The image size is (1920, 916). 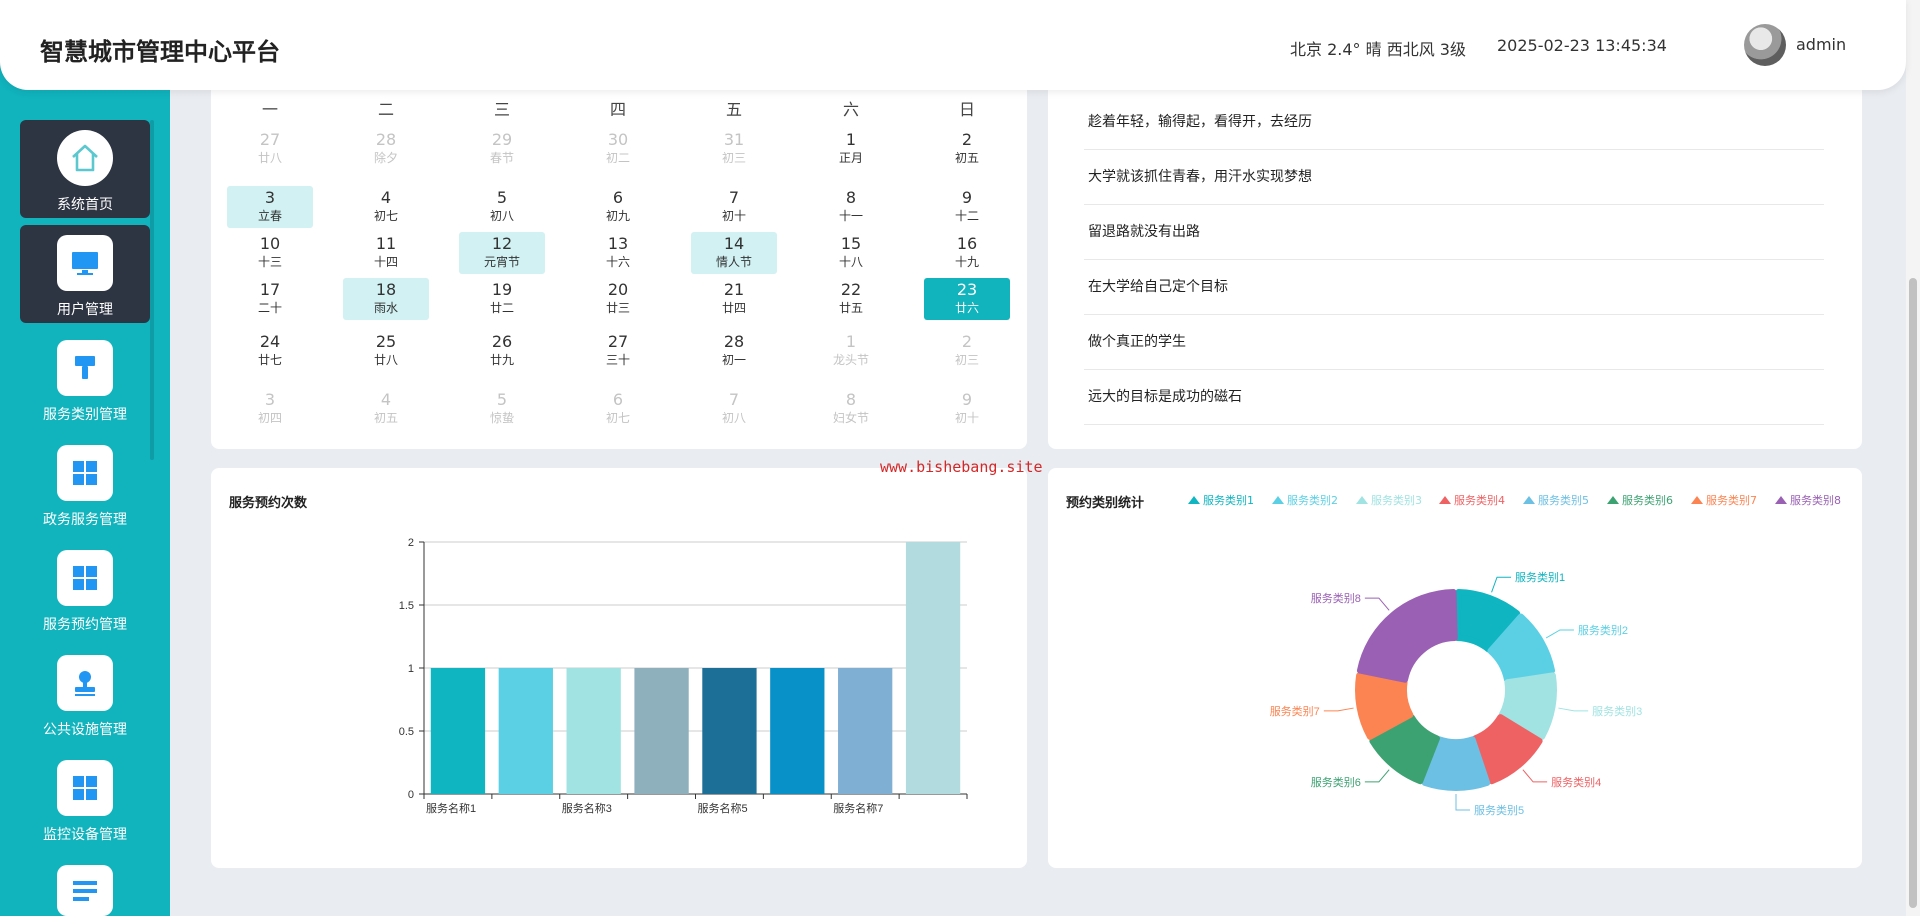 What do you see at coordinates (386, 253) in the screenshot?
I see `calendar-day: 11 十四` at bounding box center [386, 253].